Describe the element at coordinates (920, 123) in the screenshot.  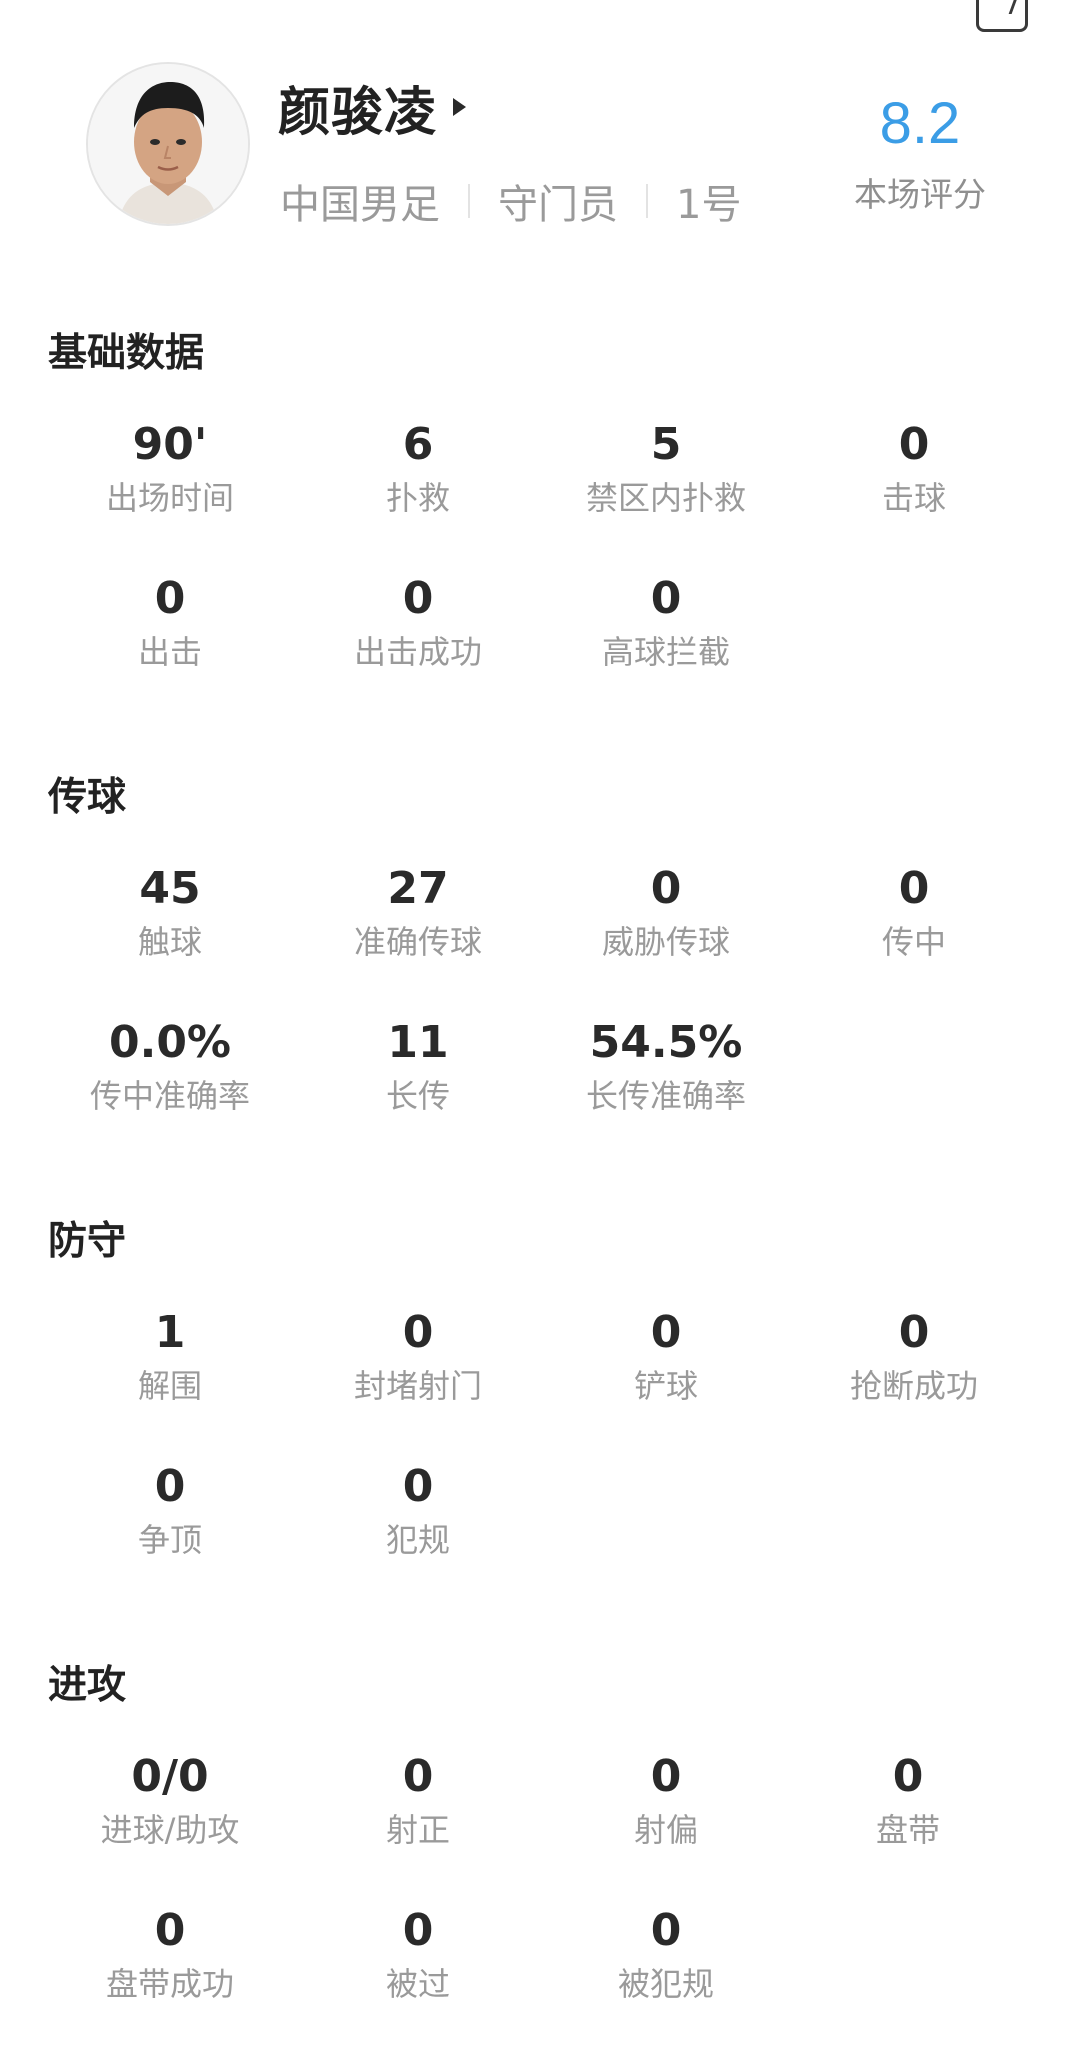
I see `rating-value: 8.2` at that location.